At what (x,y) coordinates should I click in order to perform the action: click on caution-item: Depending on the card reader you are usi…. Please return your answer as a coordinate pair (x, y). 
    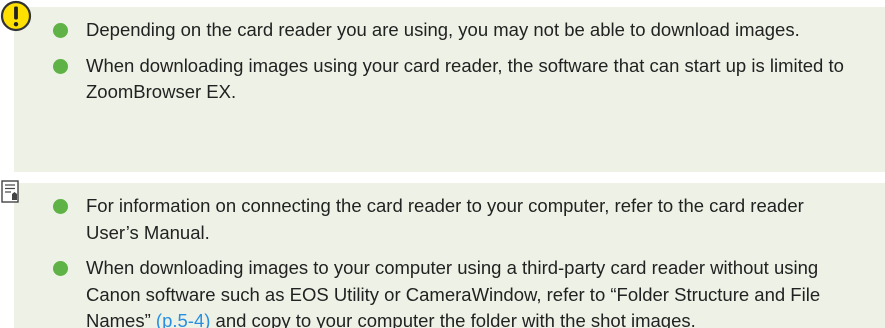
    Looking at the image, I should click on (455, 30).